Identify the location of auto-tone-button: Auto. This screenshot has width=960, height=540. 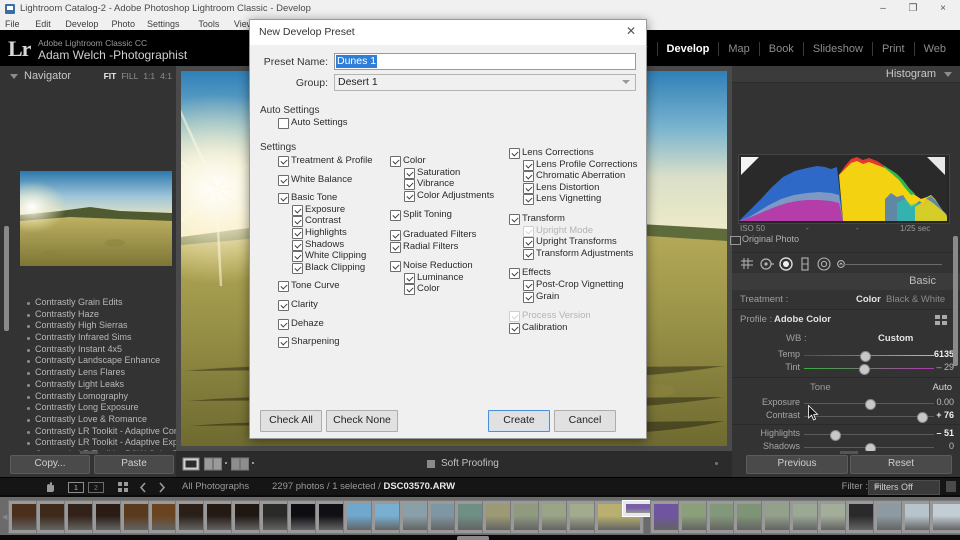
(942, 387).